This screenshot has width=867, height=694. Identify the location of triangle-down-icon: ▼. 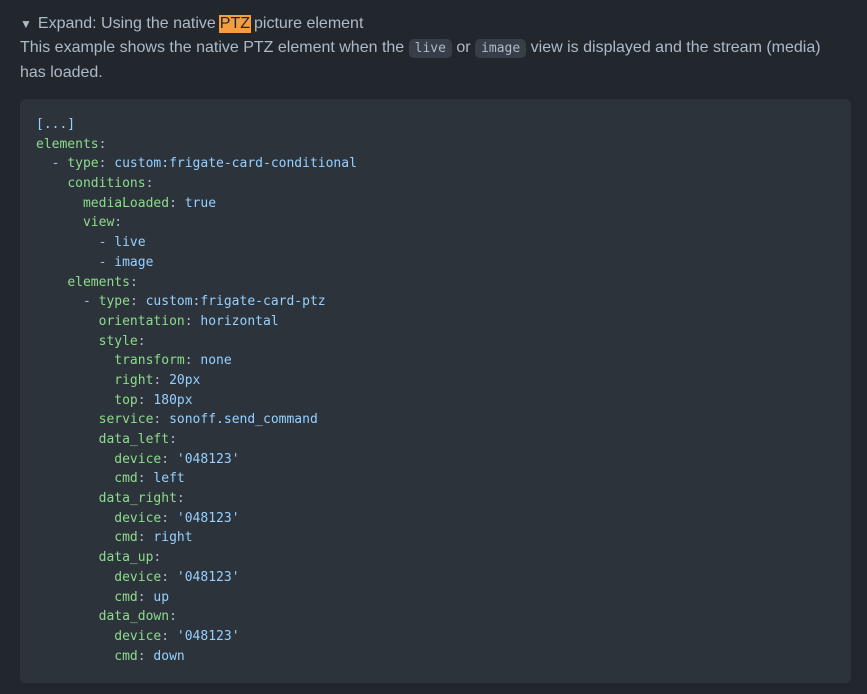
(26, 24).